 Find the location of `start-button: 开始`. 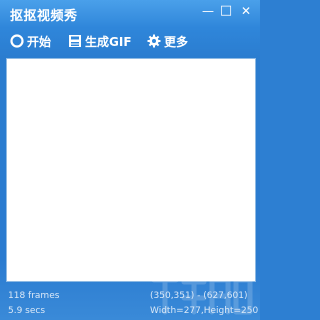

start-button: 开始 is located at coordinates (30, 42).